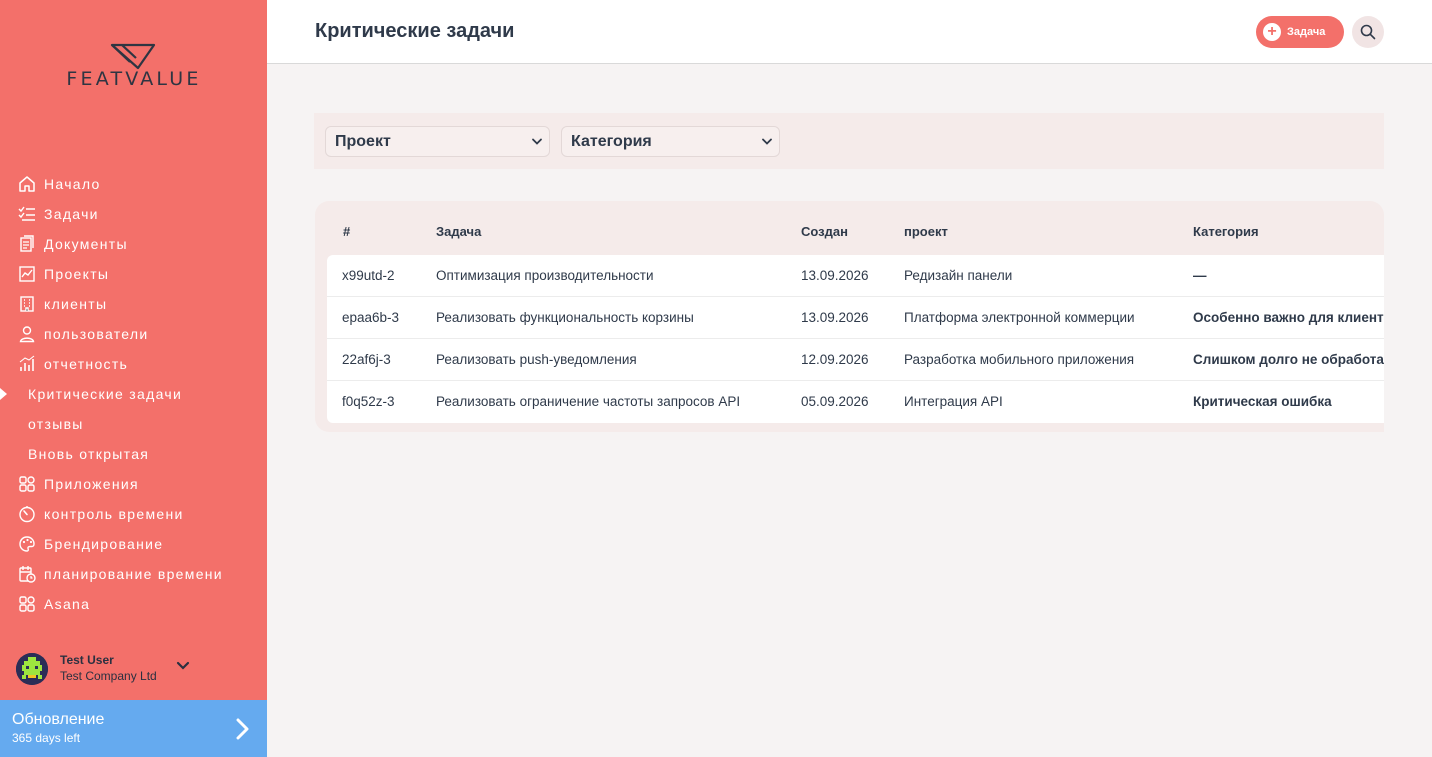 This screenshot has height=757, width=1432. I want to click on search-icon, so click(1368, 32).